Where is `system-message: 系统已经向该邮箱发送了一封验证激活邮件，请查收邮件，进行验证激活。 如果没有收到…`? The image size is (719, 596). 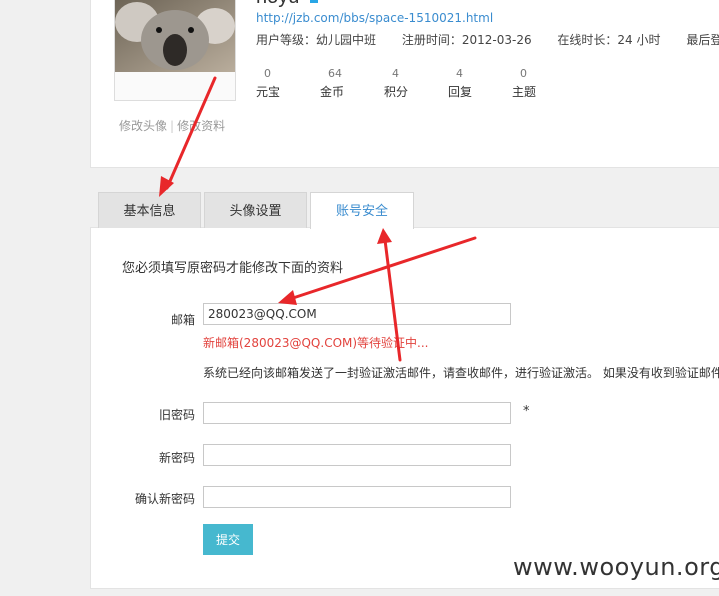
system-message: 系统已经向该邮箱发送了一封验证激活邮件，请查收邮件，进行验证激活。 如果没有收到… is located at coordinates (461, 373).